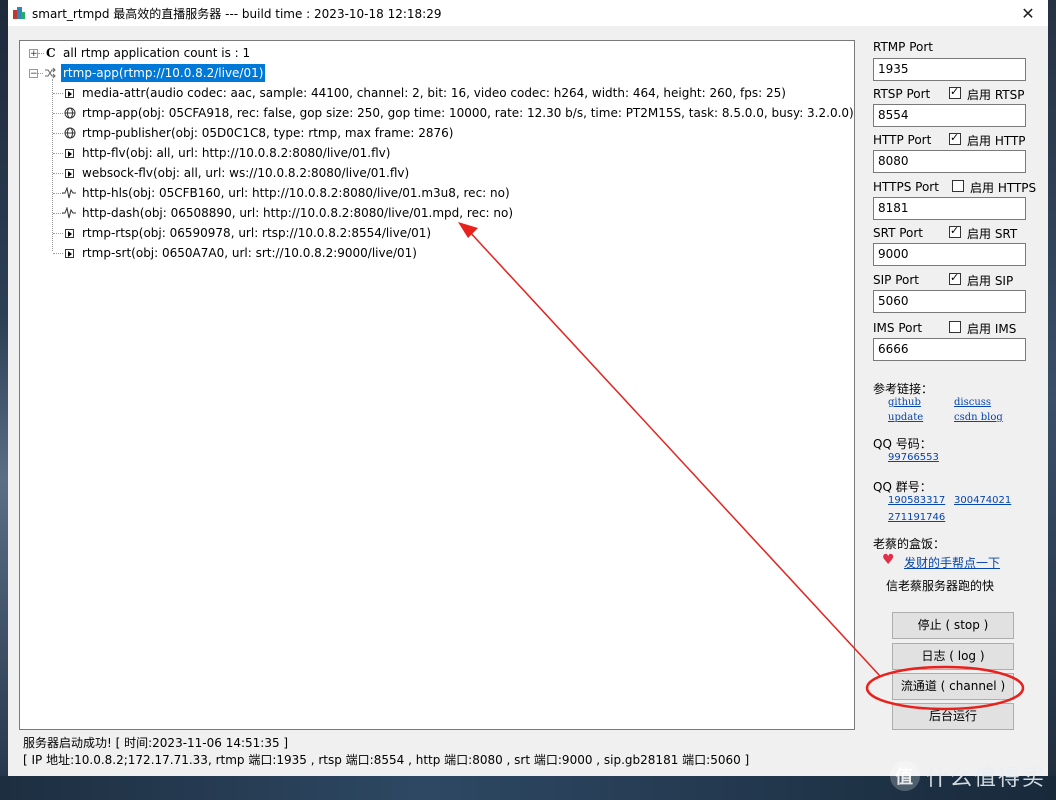  What do you see at coordinates (913, 457) in the screenshot?
I see `qq-number-link: 99766553` at bounding box center [913, 457].